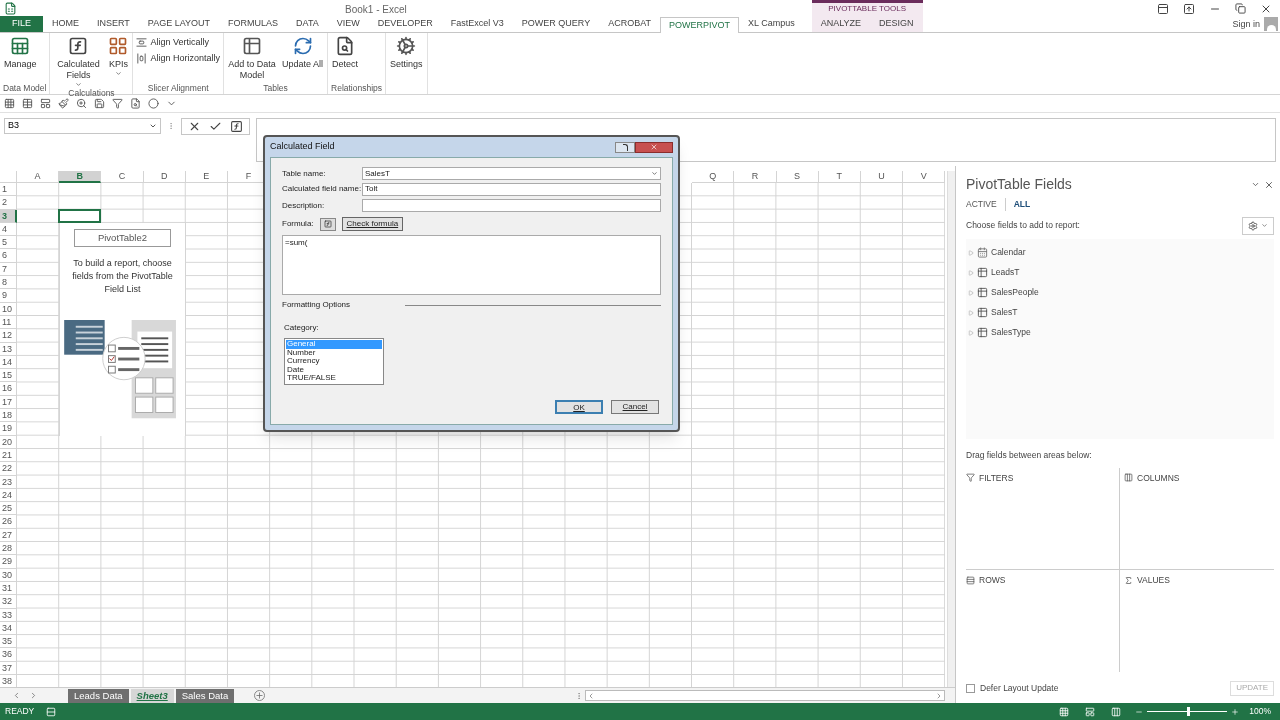 The width and height of the screenshot is (1280, 720). What do you see at coordinates (80, 177) in the screenshot?
I see `column-header: B` at bounding box center [80, 177].